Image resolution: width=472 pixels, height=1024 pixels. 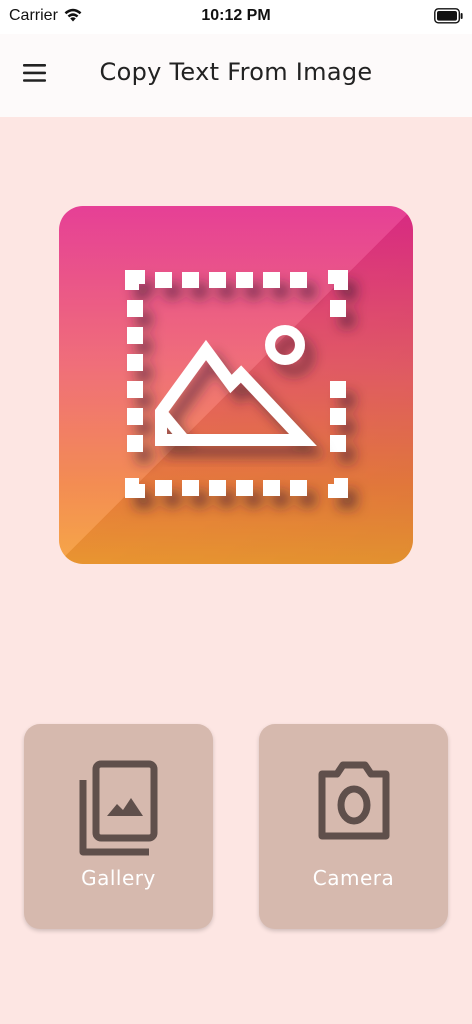 I want to click on app-bar: Copy Text From Image, so click(x=236, y=75).